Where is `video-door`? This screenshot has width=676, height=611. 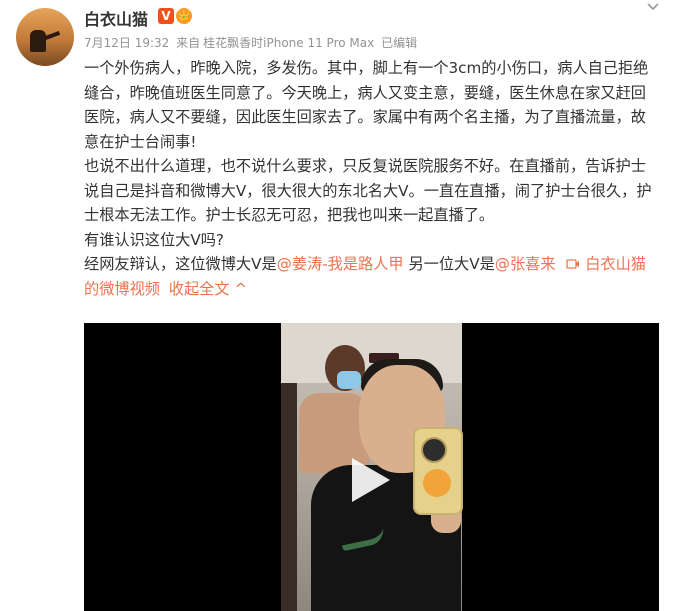
video-door is located at coordinates (289, 497).